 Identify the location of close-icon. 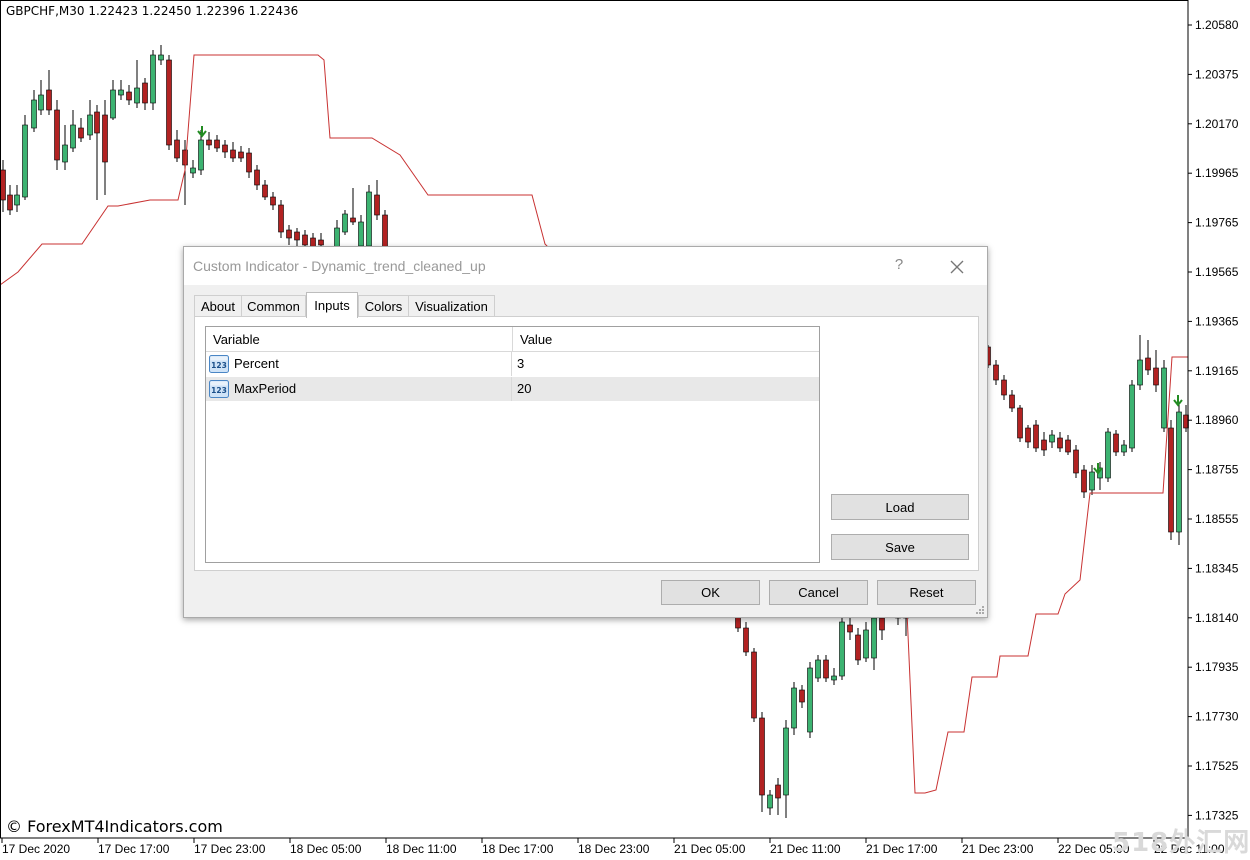
(957, 267).